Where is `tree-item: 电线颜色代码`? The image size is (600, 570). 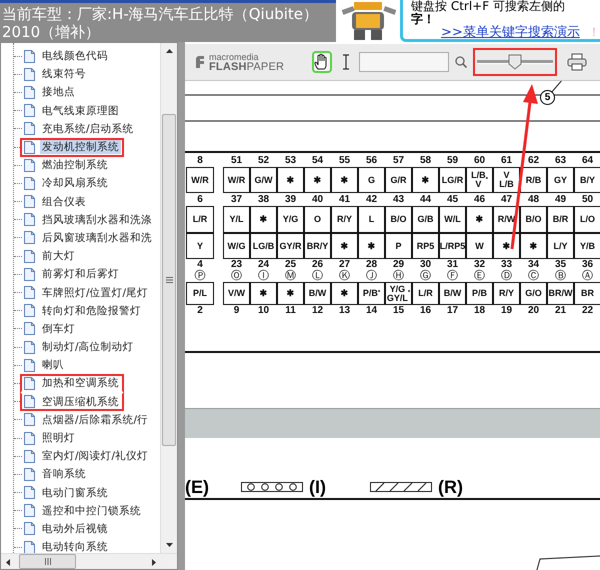 tree-item: 电线颜色代码 is located at coordinates (75, 56).